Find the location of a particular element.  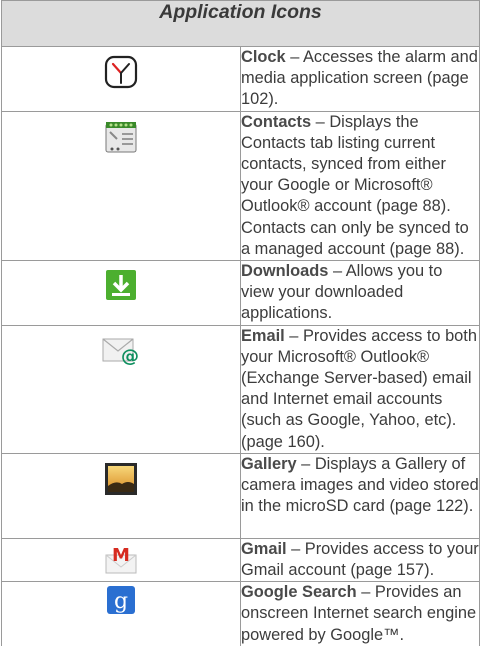

icon-cell: g is located at coordinates (121, 613).